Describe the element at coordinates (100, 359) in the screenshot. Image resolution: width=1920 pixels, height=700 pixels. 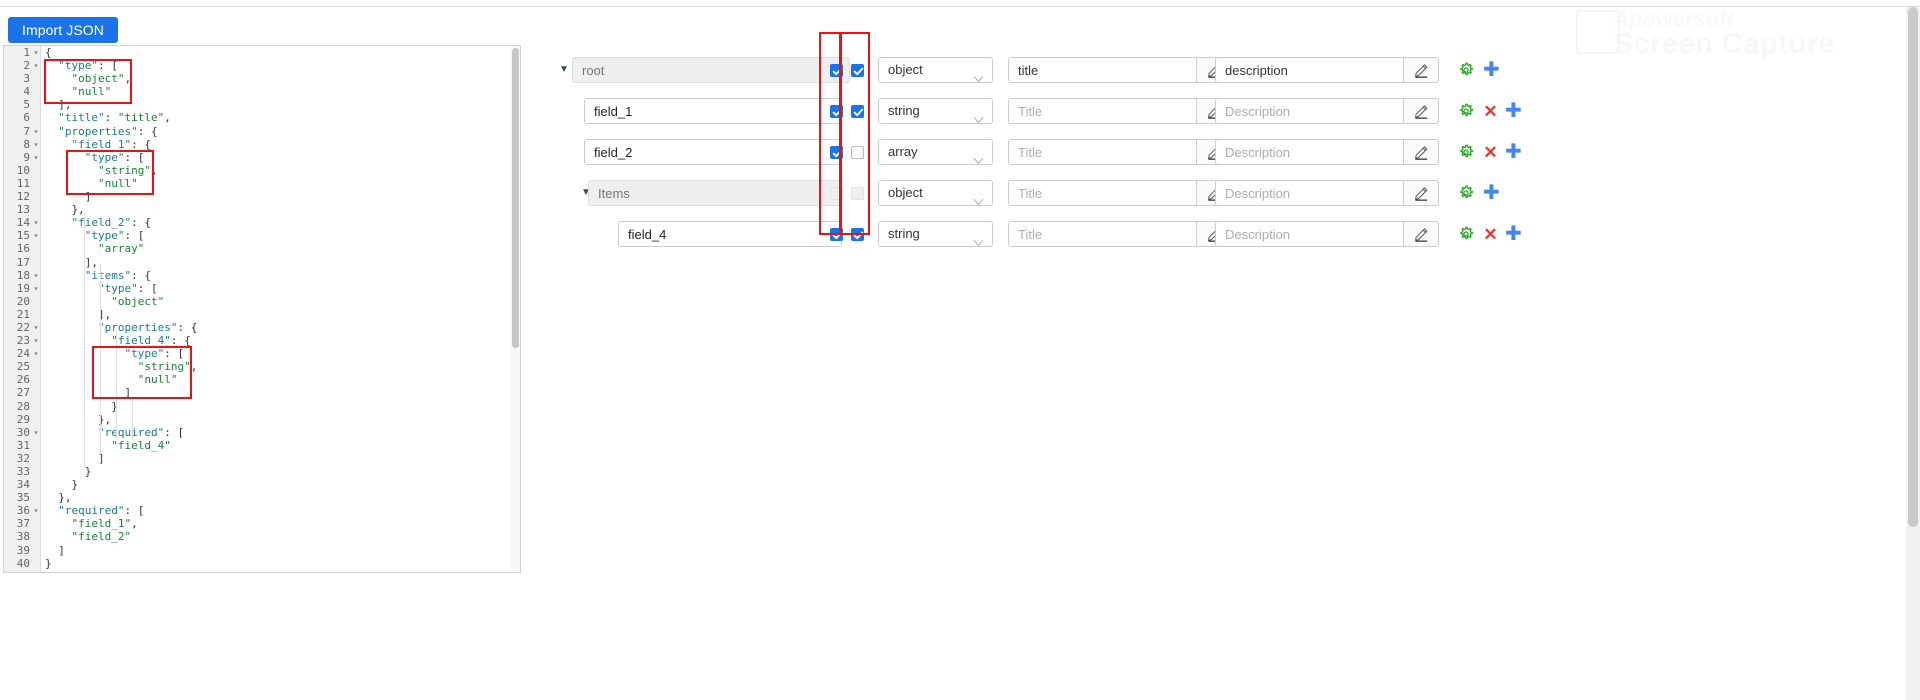
I see `indent-guide` at that location.